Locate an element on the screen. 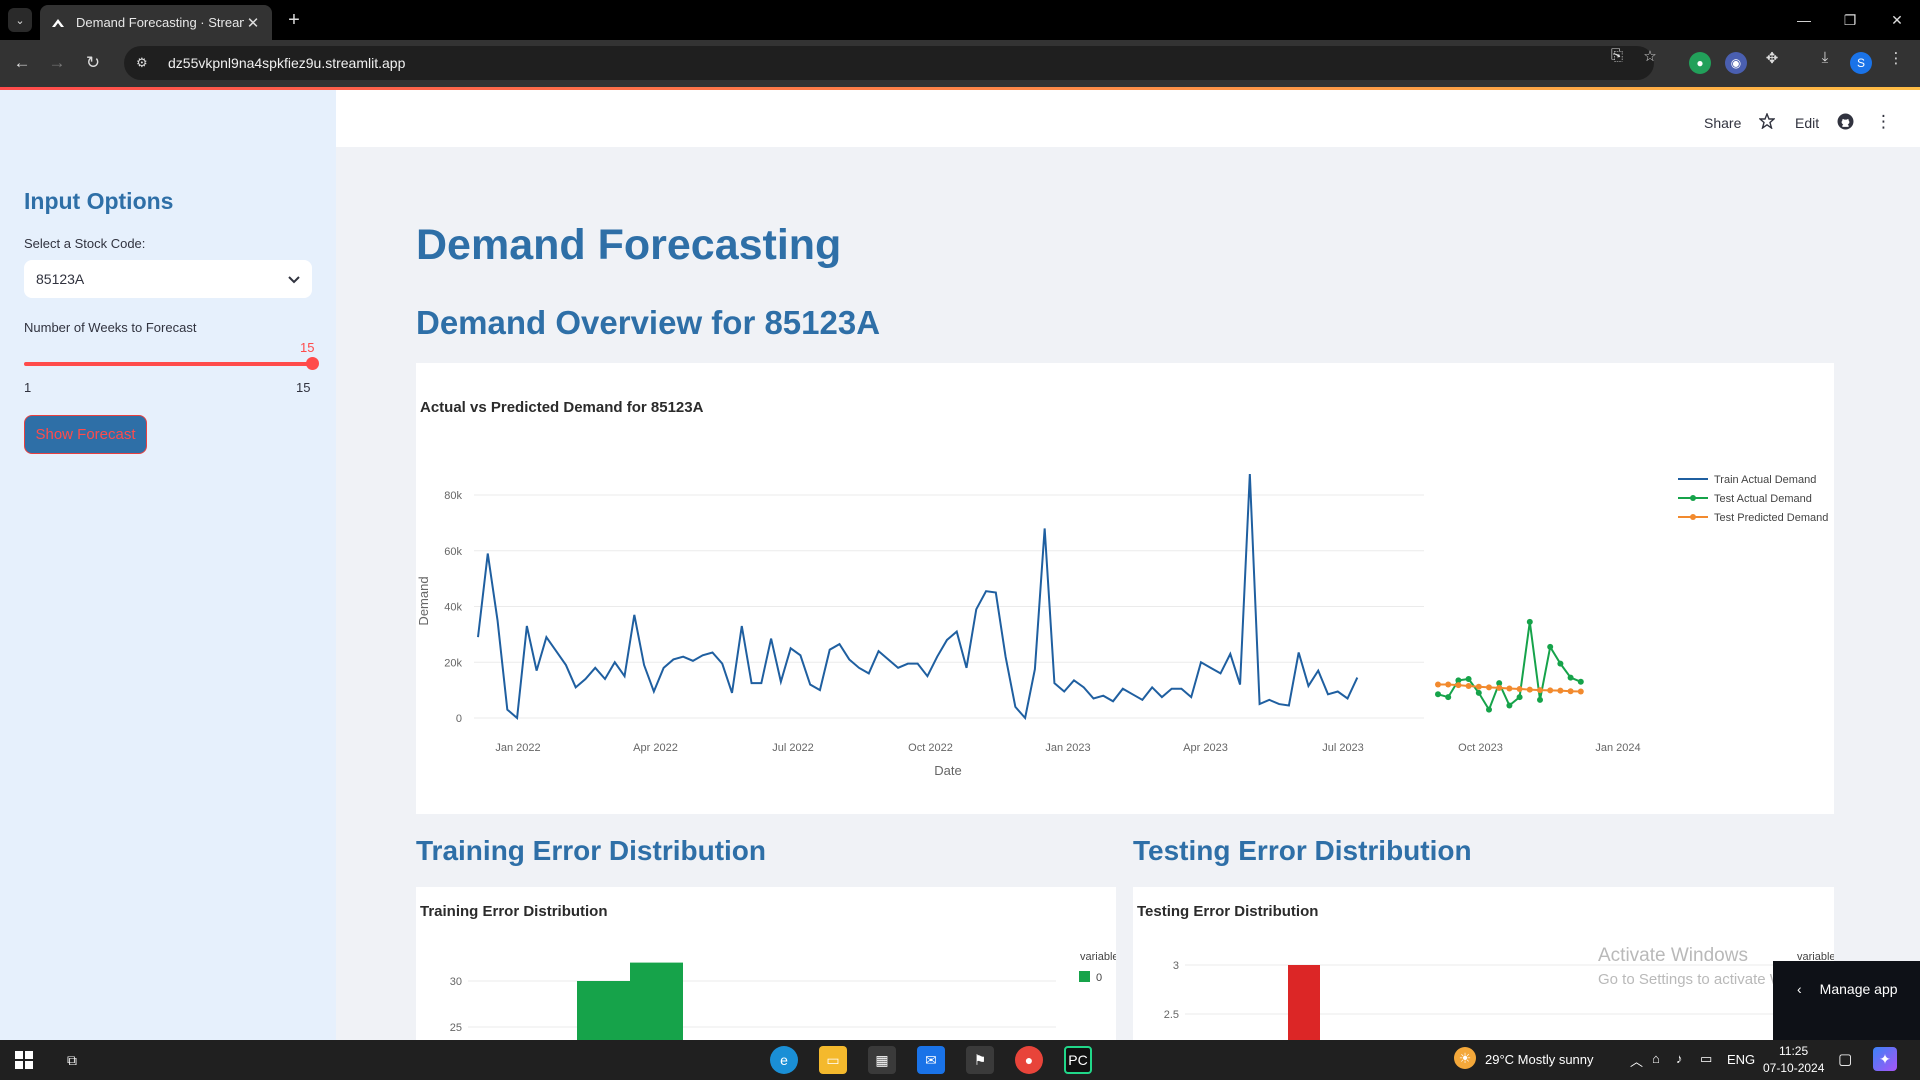 This screenshot has width=1920, height=1080. window-close-icon: ✕ is located at coordinates (1897, 20).